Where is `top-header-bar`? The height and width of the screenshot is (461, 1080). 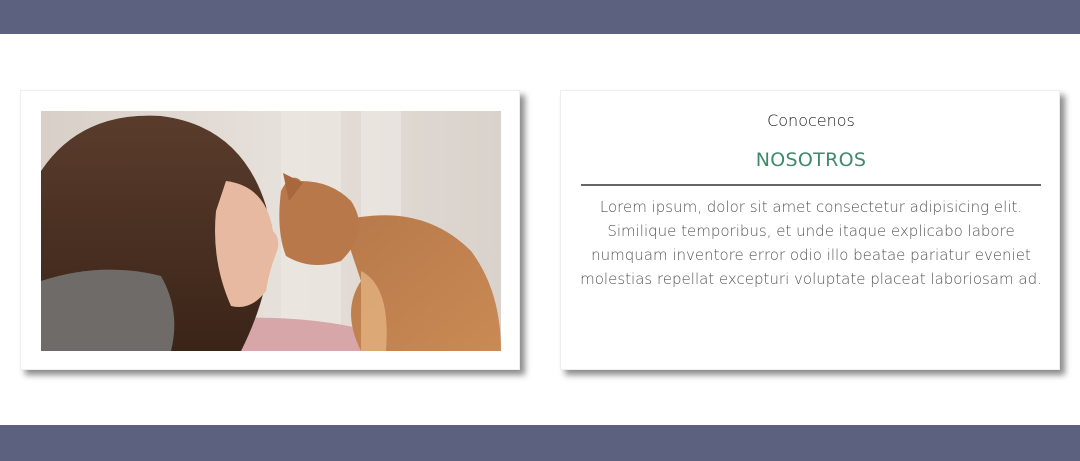 top-header-bar is located at coordinates (540, 17).